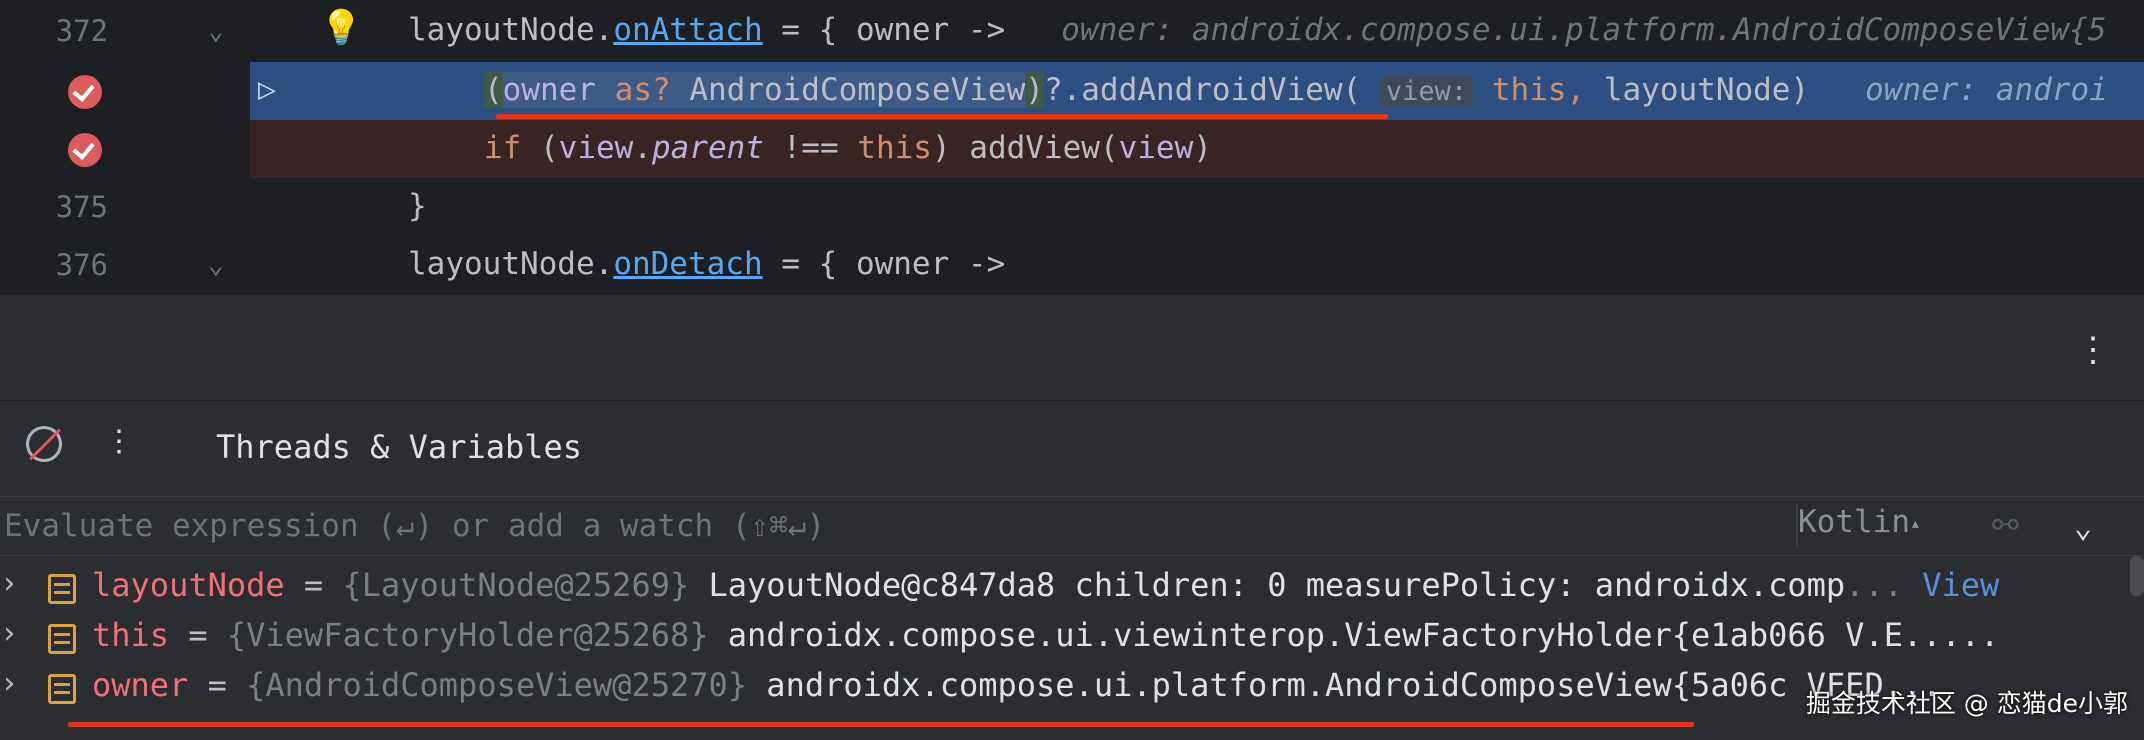 The image size is (2144, 740). I want to click on breakpoint-line: if (view.parent !== this) addView(view), so click(1072, 149).